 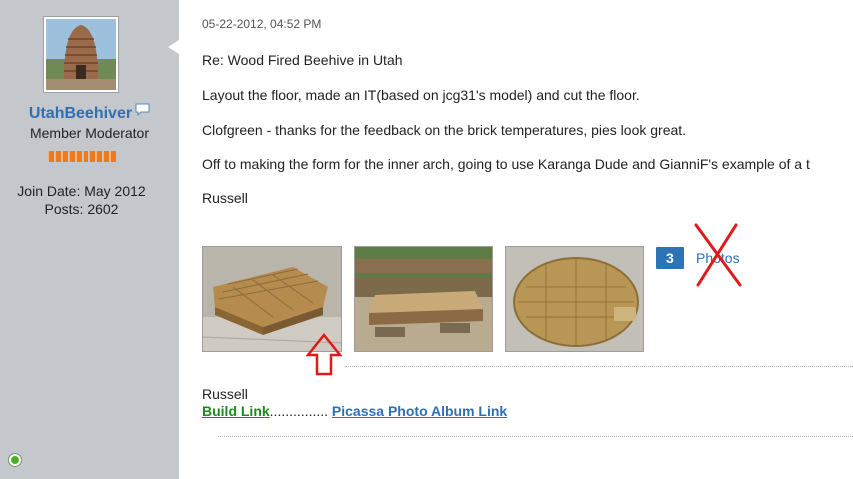 I want to click on post-date: 05-22-2012, 04:52 PM, so click(x=262, y=24).